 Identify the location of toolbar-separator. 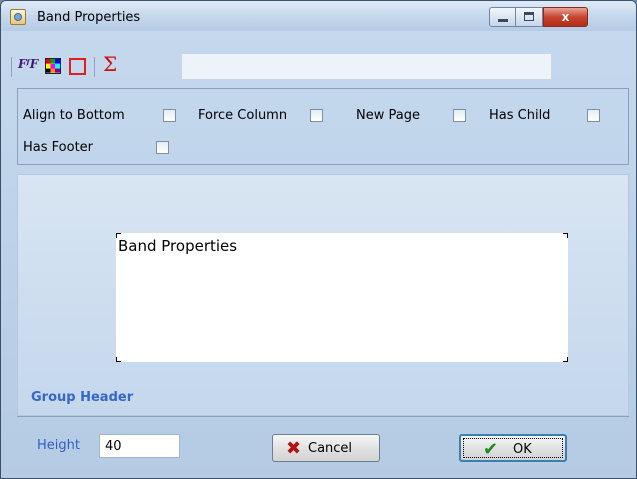
(94, 67).